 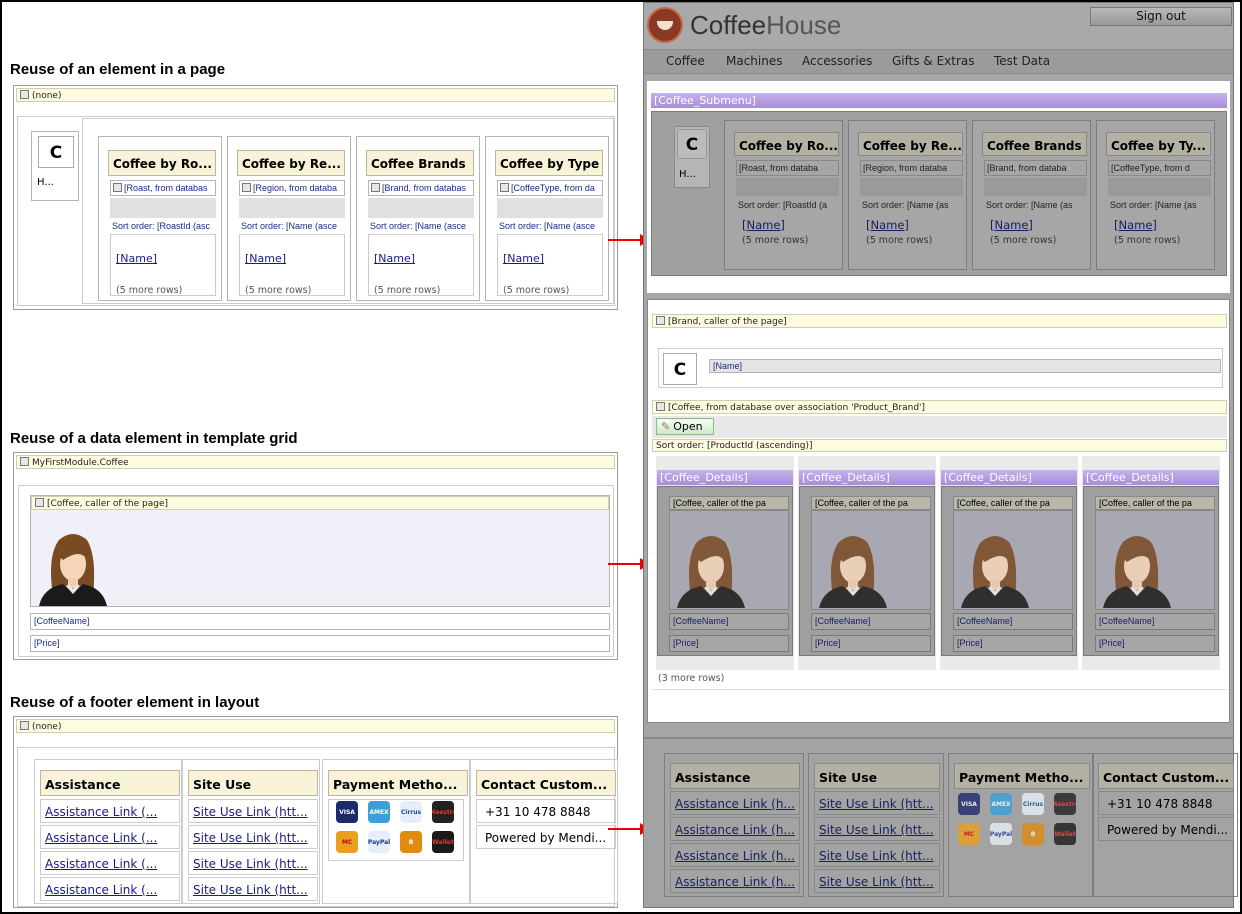 I want to click on edit-icon: ✎, so click(x=666, y=426).